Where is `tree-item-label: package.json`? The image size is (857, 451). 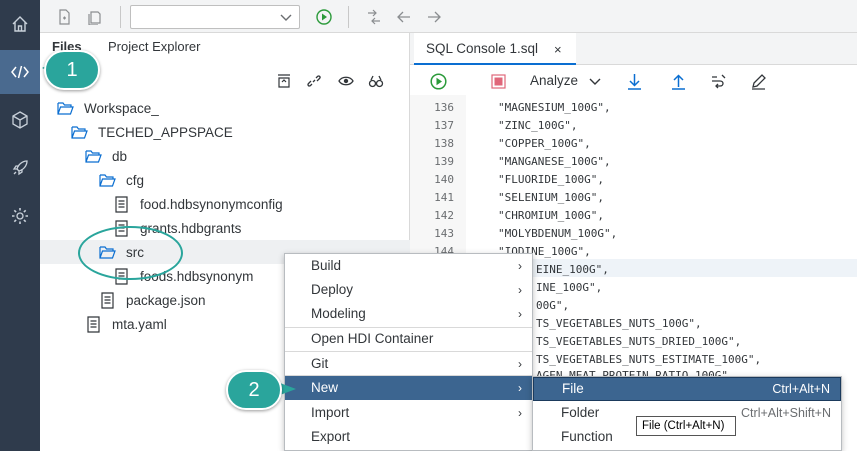 tree-item-label: package.json is located at coordinates (166, 300).